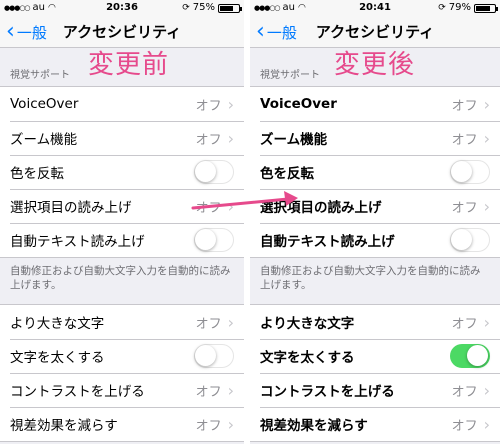 The image size is (500, 444). What do you see at coordinates (129, 65) in the screenshot?
I see `annotation-label: 変更前` at bounding box center [129, 65].